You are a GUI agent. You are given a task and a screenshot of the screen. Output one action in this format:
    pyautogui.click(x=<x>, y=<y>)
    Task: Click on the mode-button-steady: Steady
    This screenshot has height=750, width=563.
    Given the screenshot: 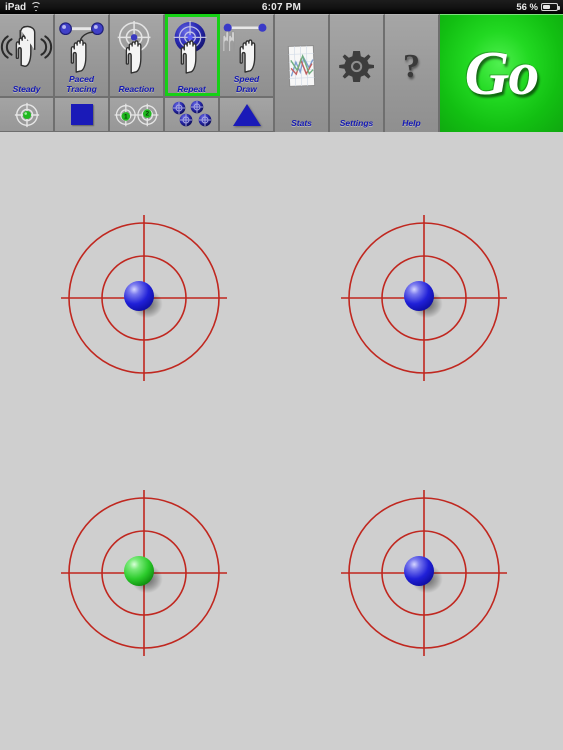 What is the action you would take?
    pyautogui.click(x=27, y=55)
    